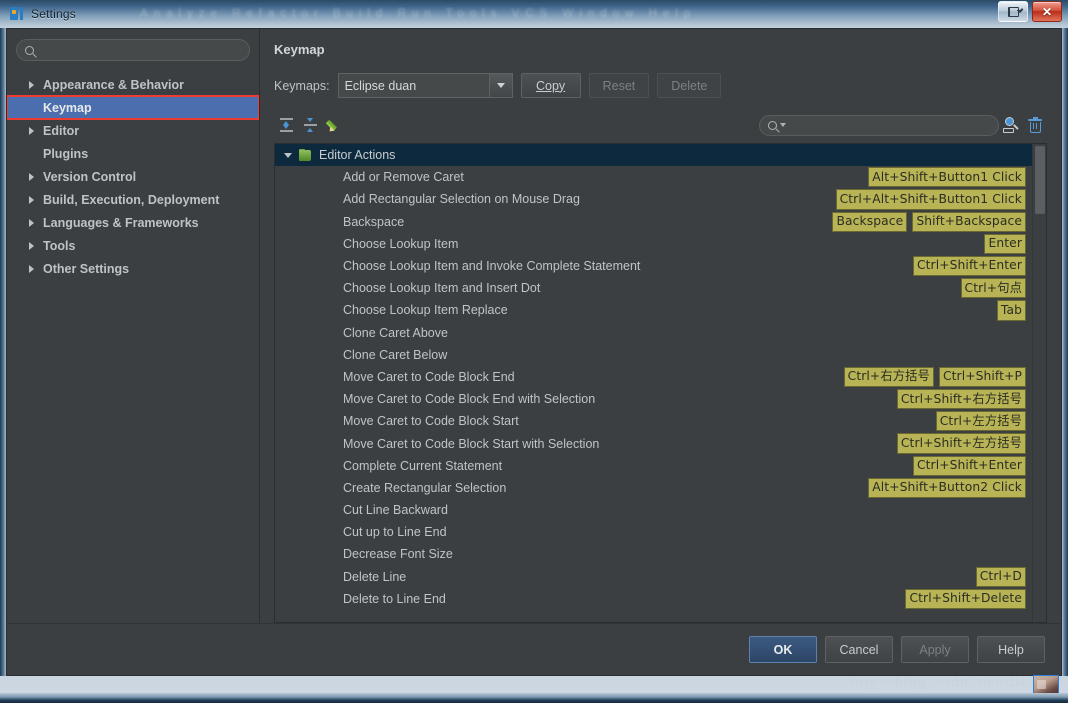 This screenshot has width=1068, height=703. Describe the element at coordinates (133, 245) in the screenshot. I see `sidebar-item-tools: Tools` at that location.